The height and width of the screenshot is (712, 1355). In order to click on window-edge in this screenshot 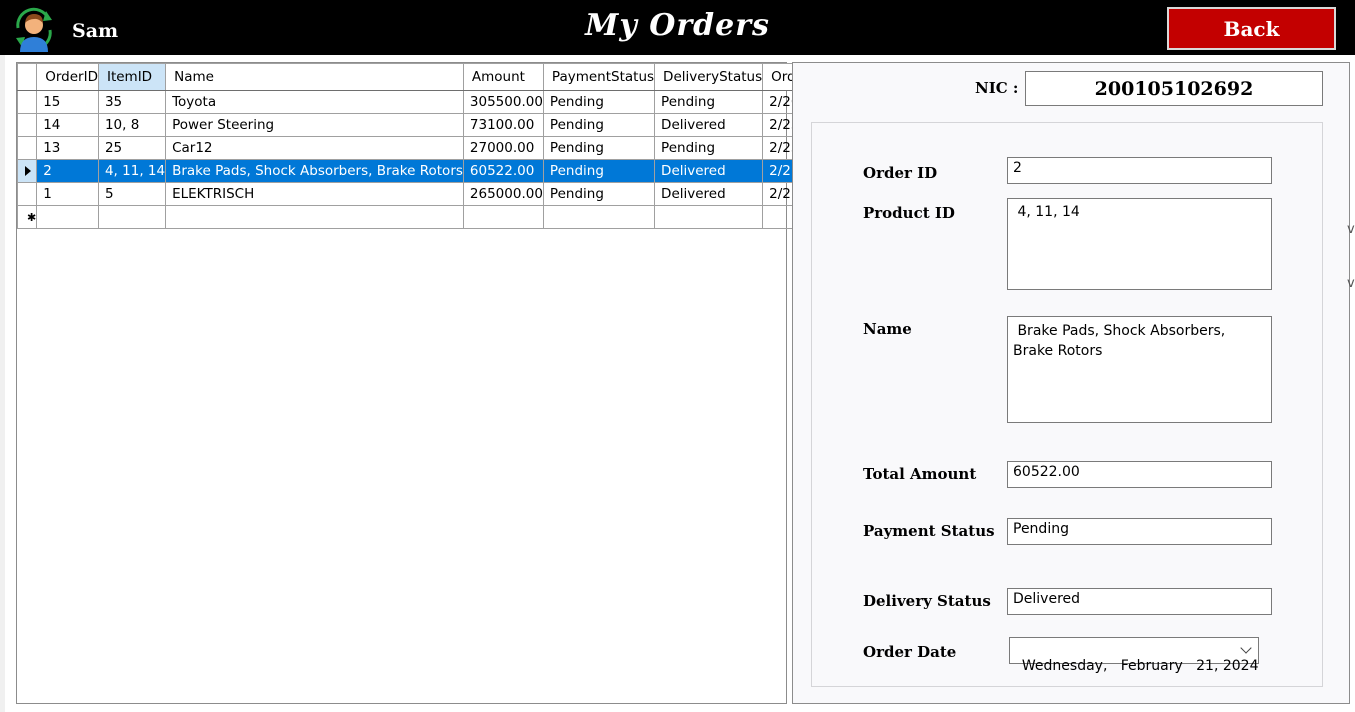, I will do `click(2, 383)`.